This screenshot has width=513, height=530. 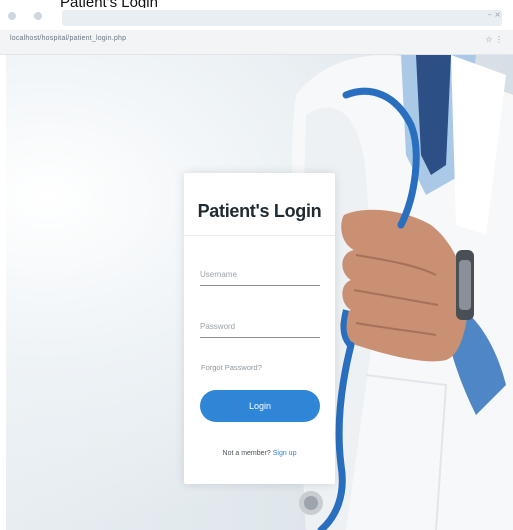 What do you see at coordinates (494, 14) in the screenshot?
I see `window-controls: – ×` at bounding box center [494, 14].